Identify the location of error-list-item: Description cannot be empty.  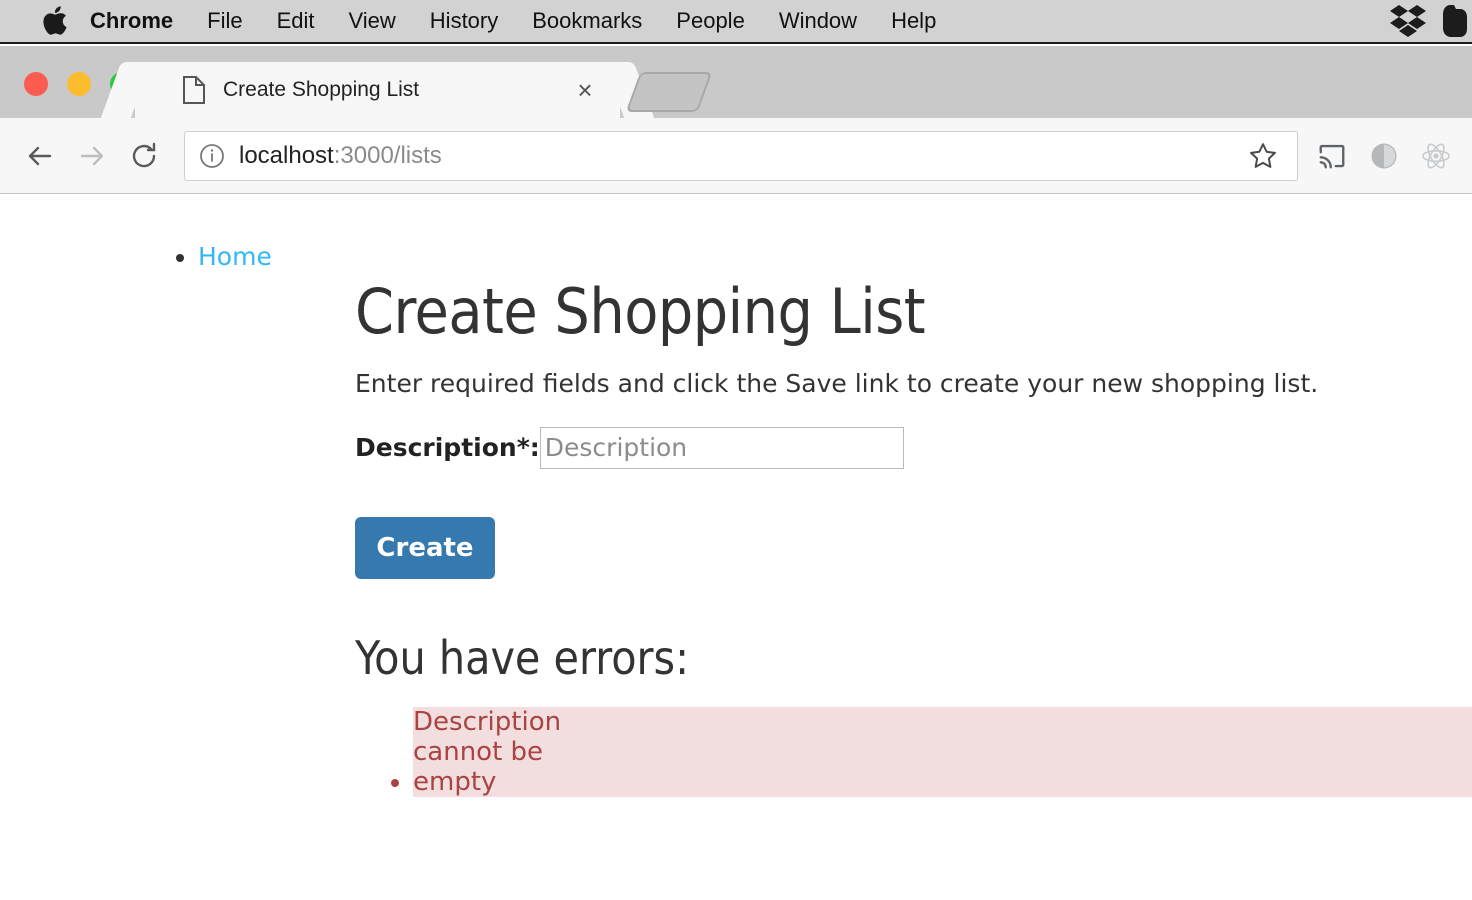
(942, 751).